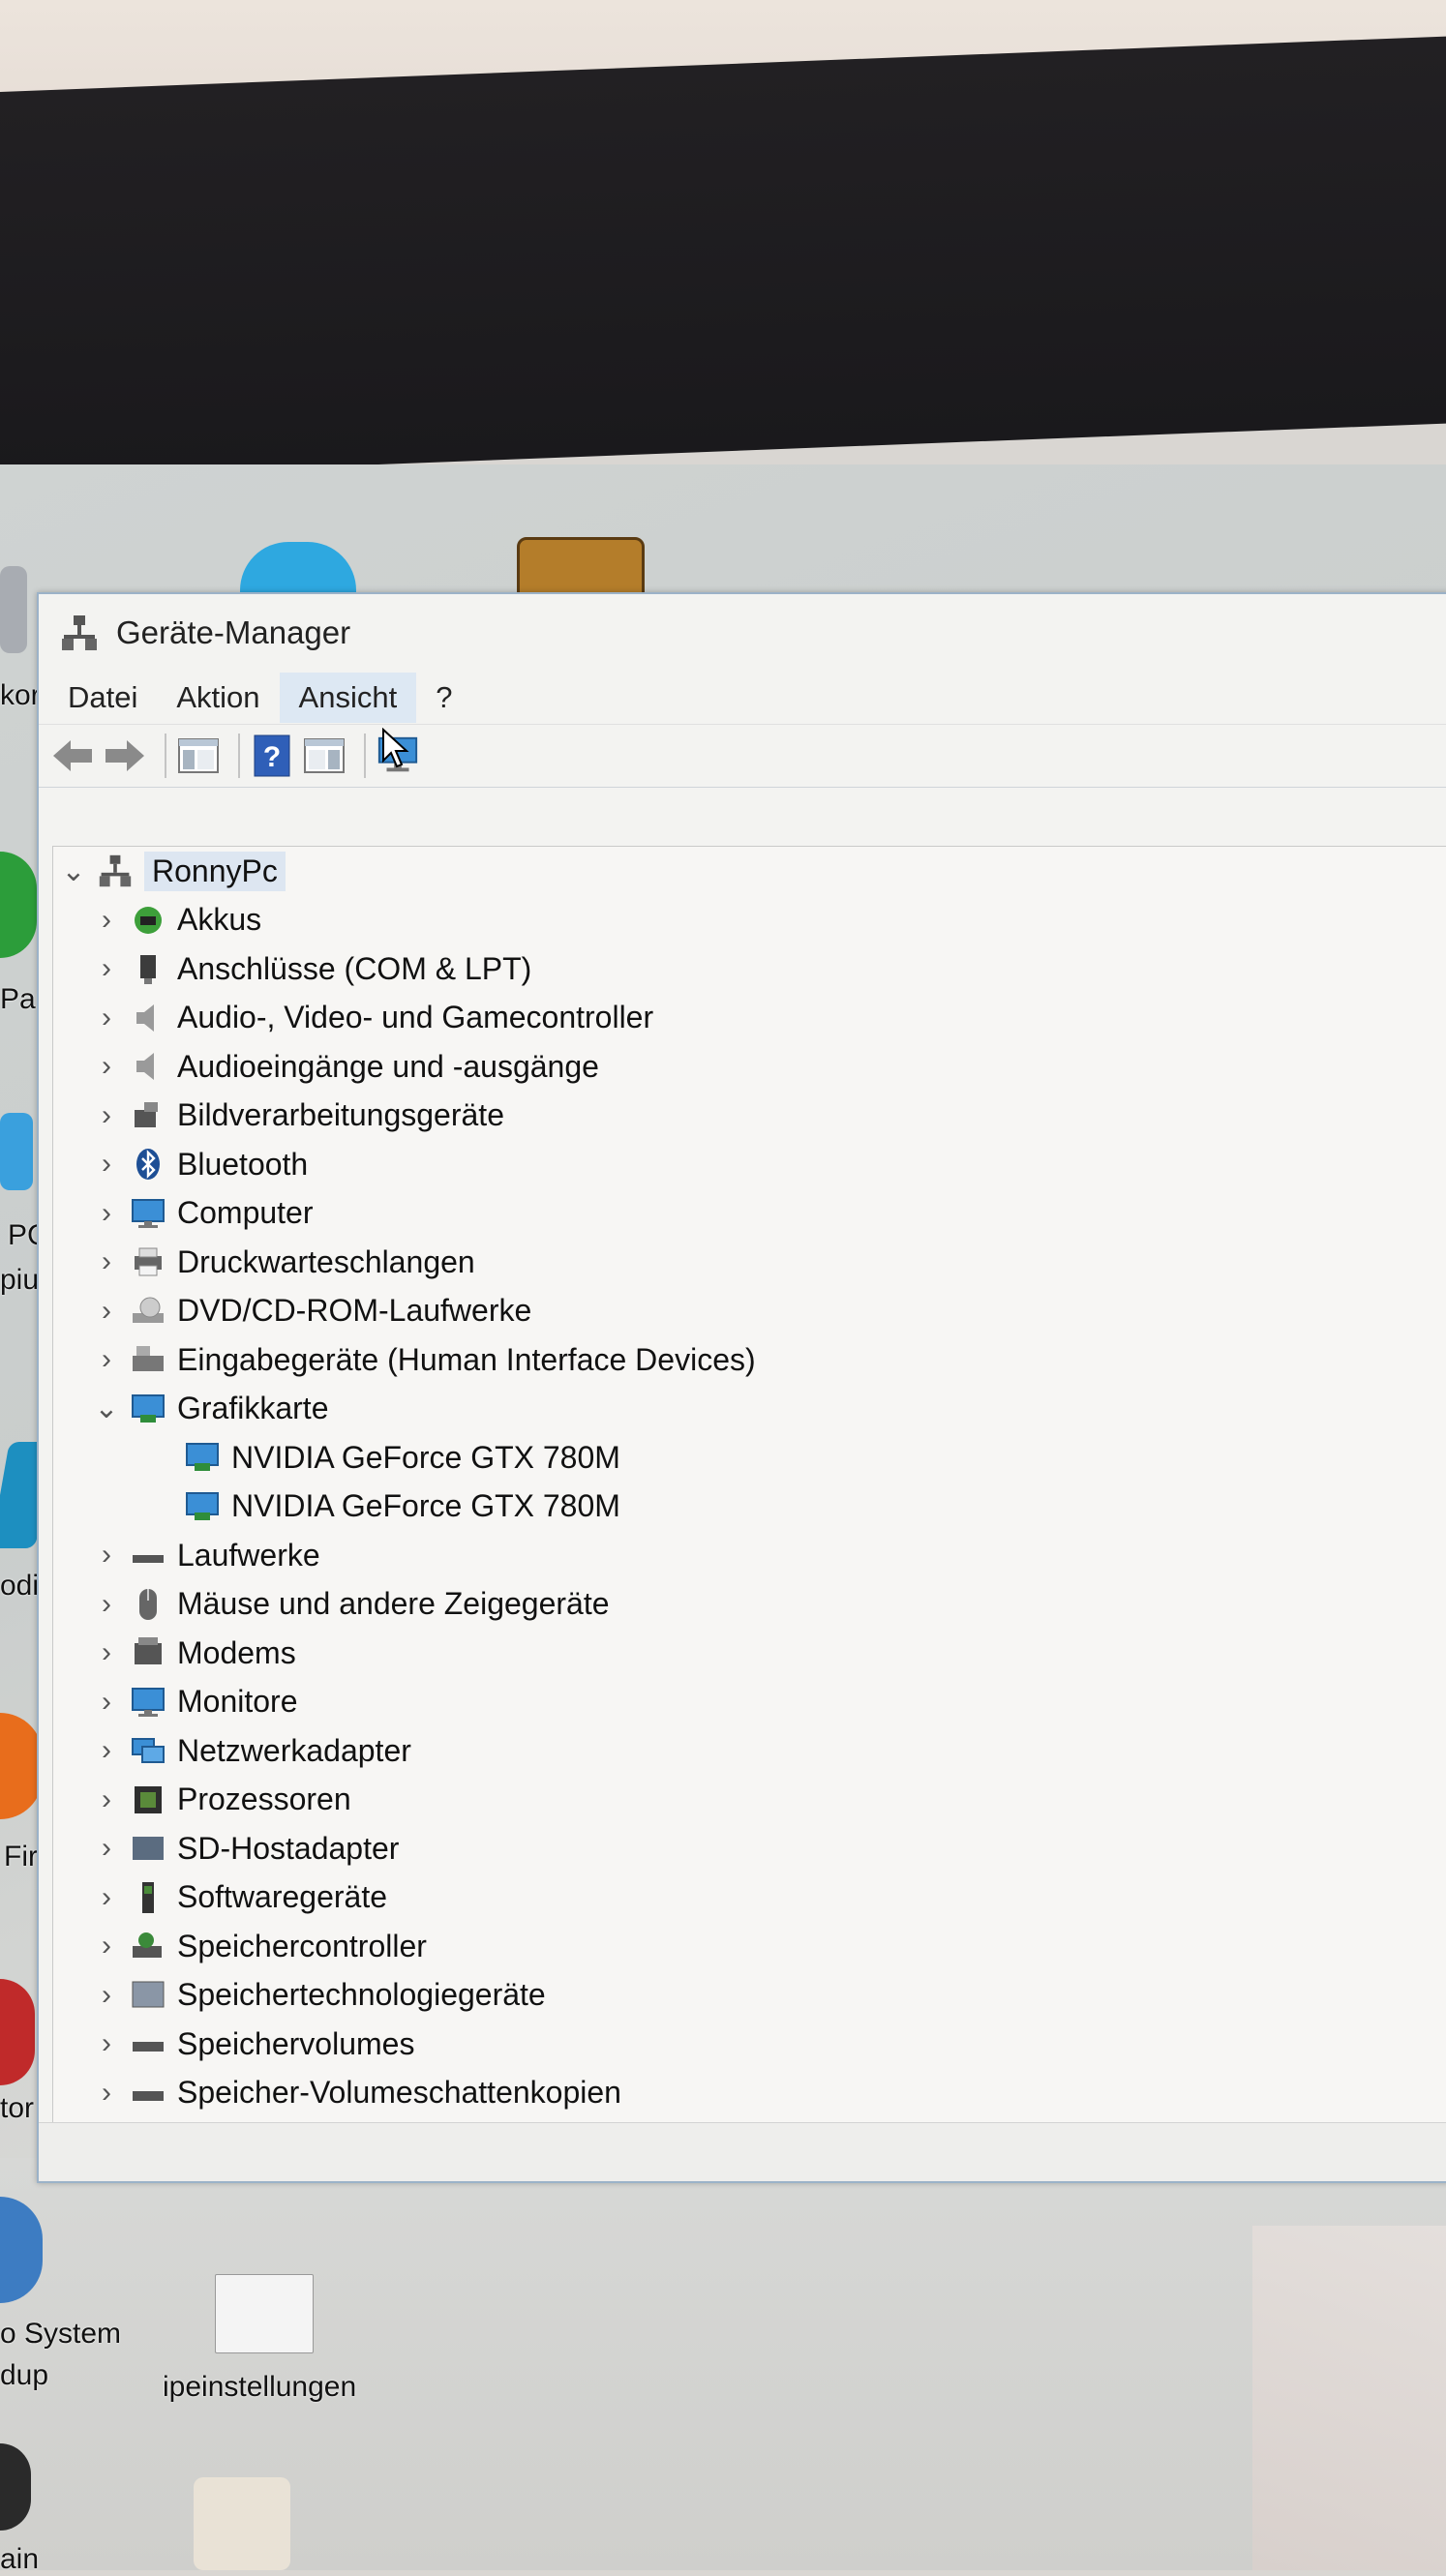 This screenshot has height=2576, width=1446. I want to click on checkmark-desktop-icon, so click(242, 2523).